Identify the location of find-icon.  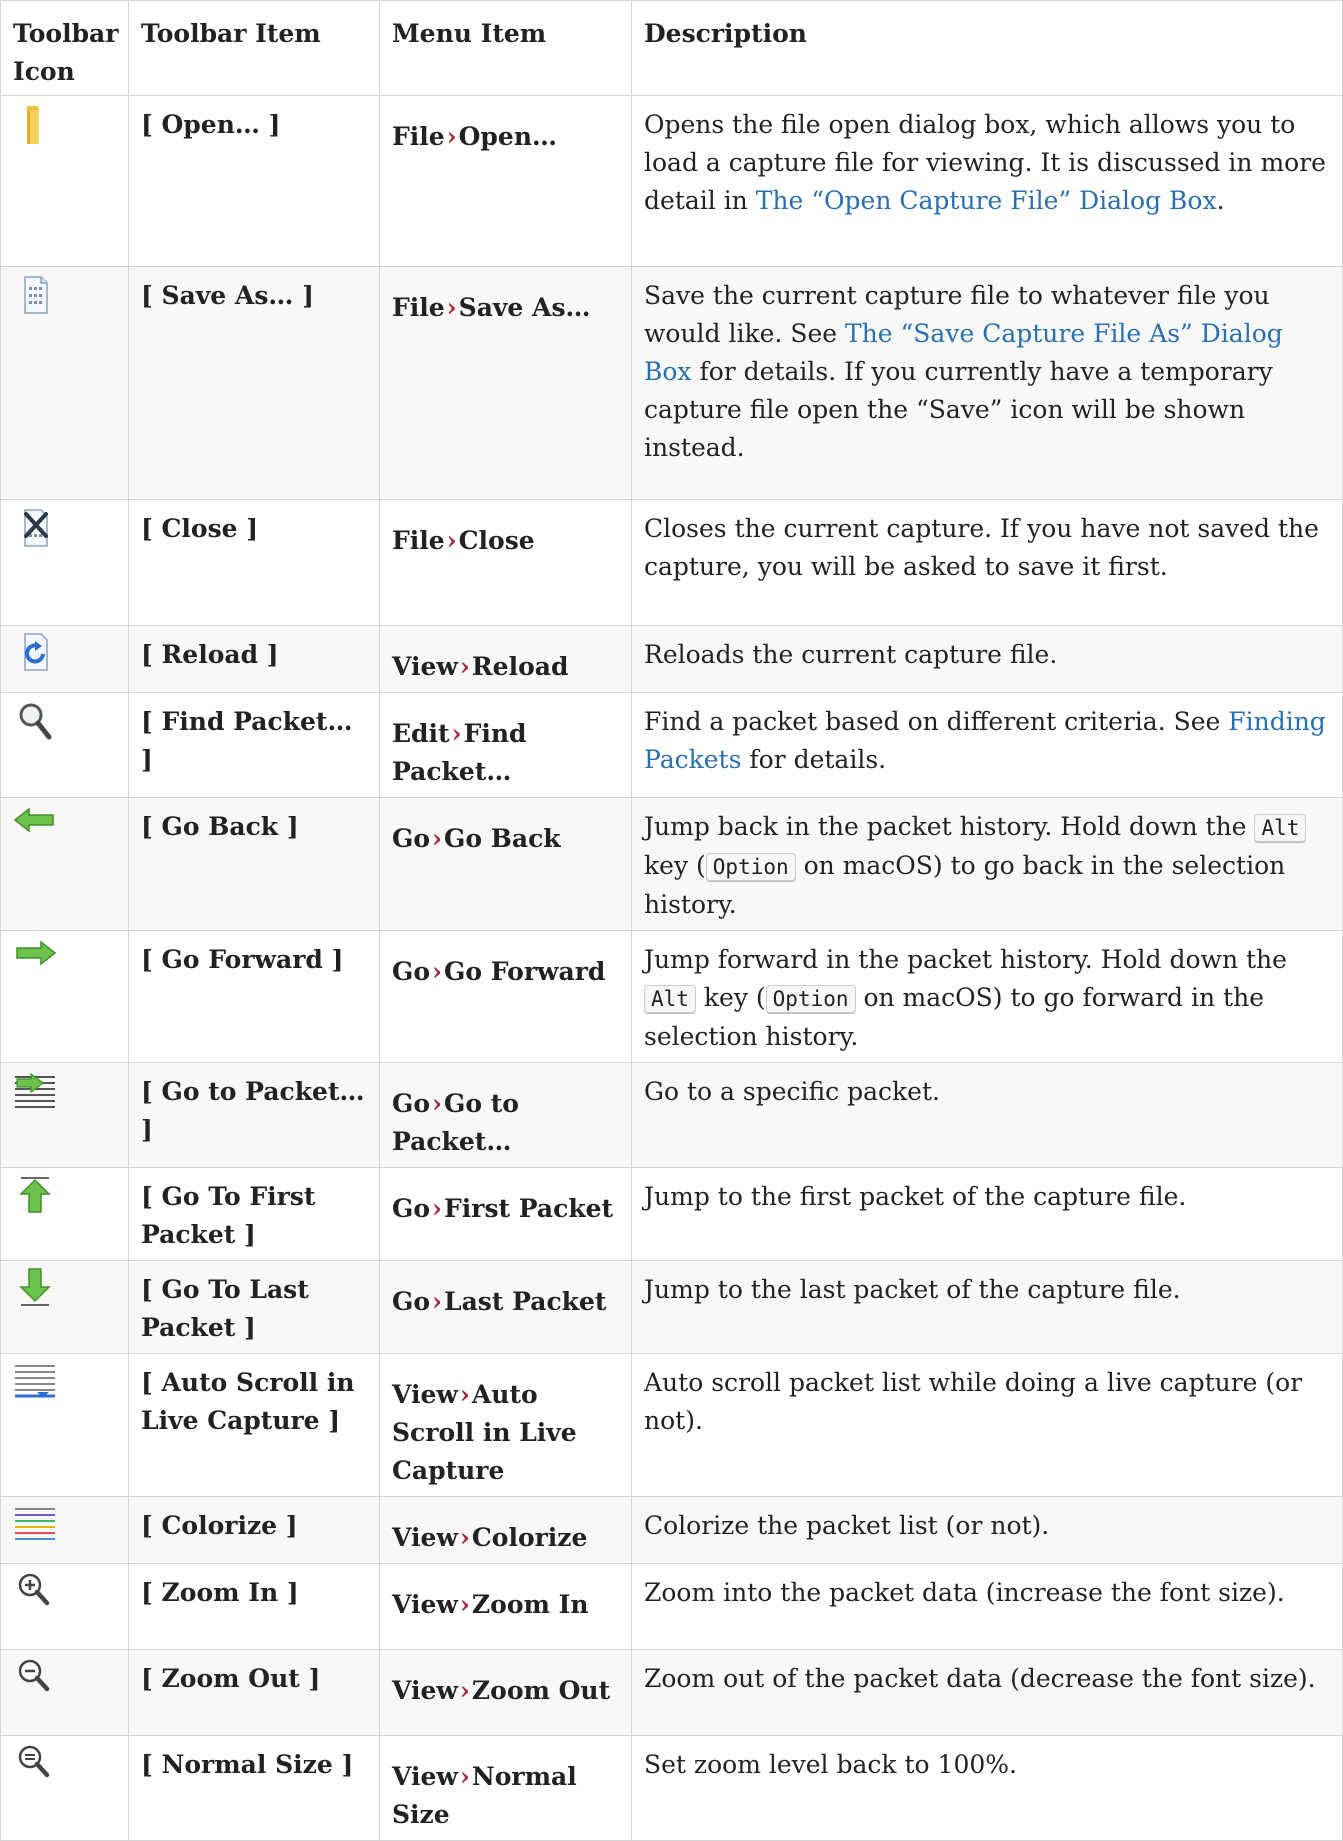
(35, 721).